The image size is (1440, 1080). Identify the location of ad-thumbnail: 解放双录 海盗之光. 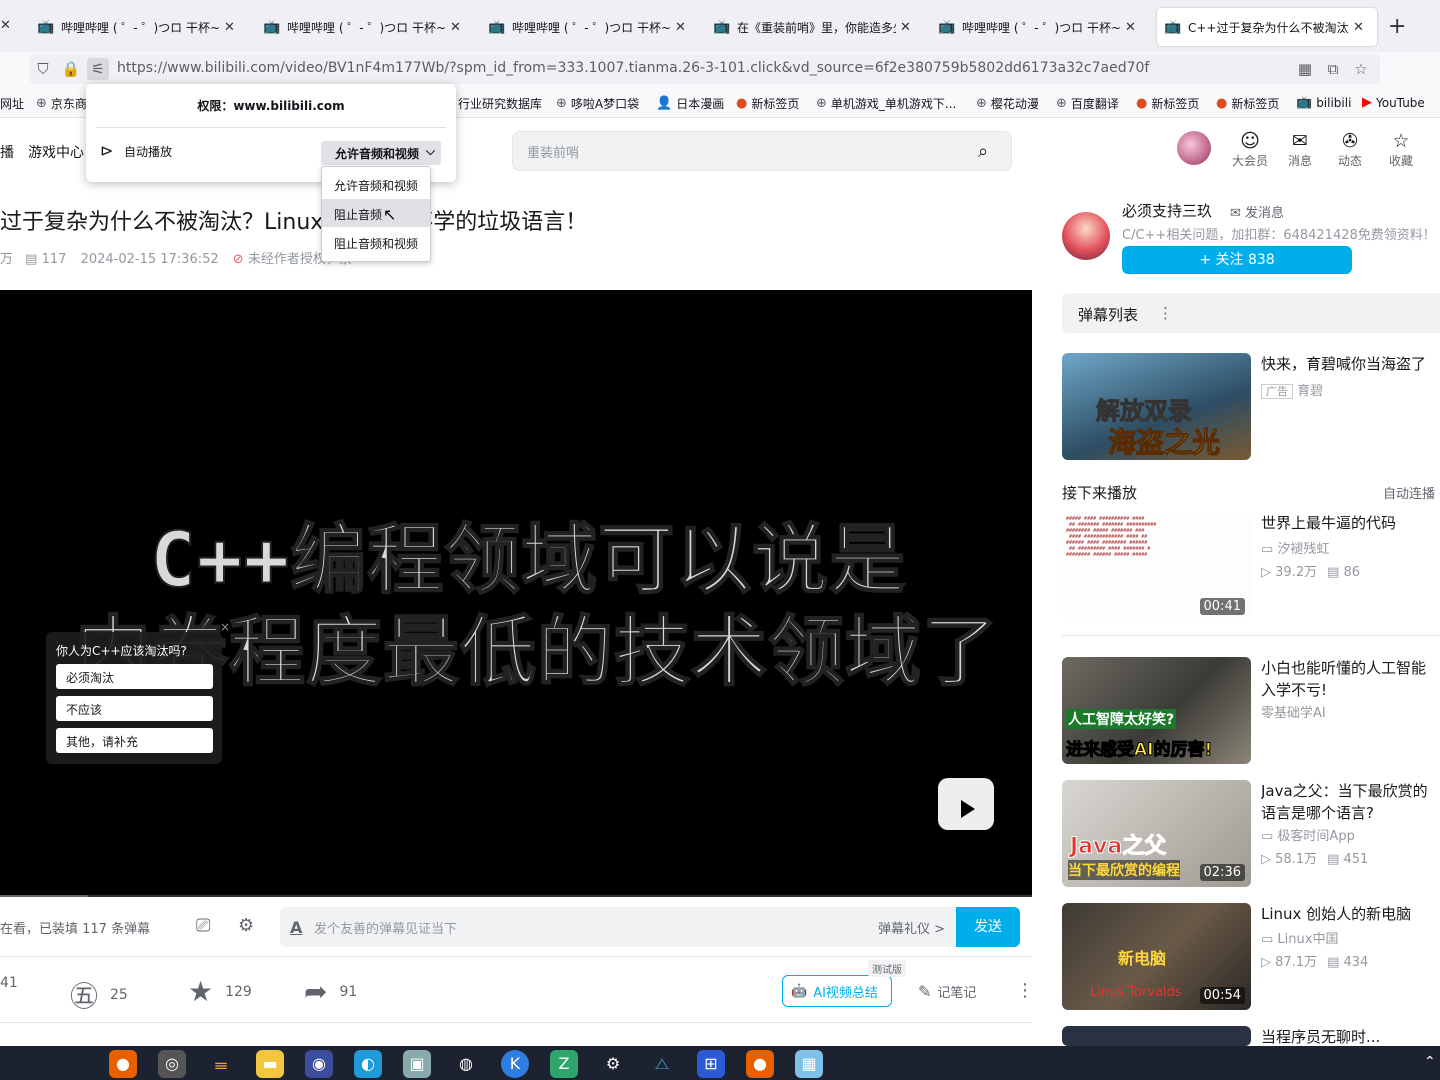
(1156, 406).